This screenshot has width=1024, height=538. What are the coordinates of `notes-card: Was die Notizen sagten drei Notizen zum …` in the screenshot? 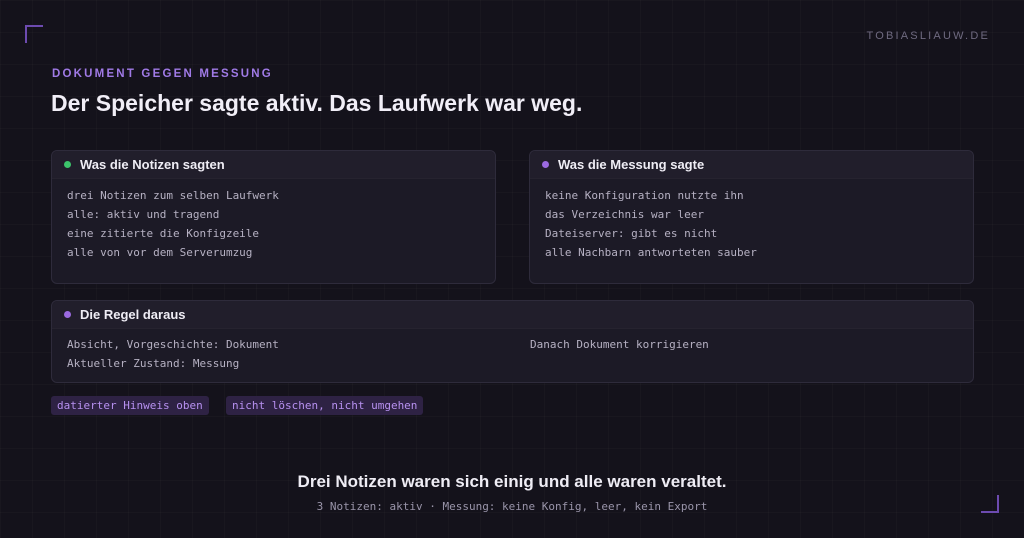 It's located at (273, 217).